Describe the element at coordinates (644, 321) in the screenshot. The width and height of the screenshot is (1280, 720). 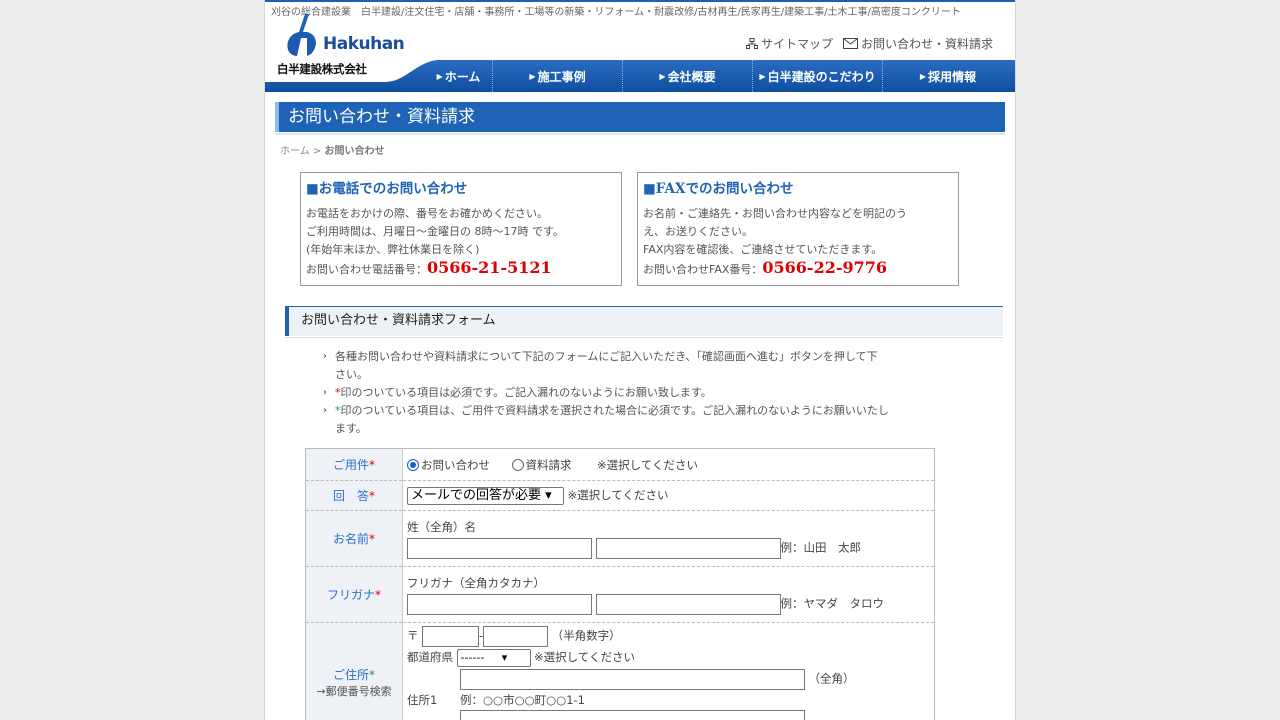
I see `form-section-title: お問い合わせ・資料請求フォーム` at that location.